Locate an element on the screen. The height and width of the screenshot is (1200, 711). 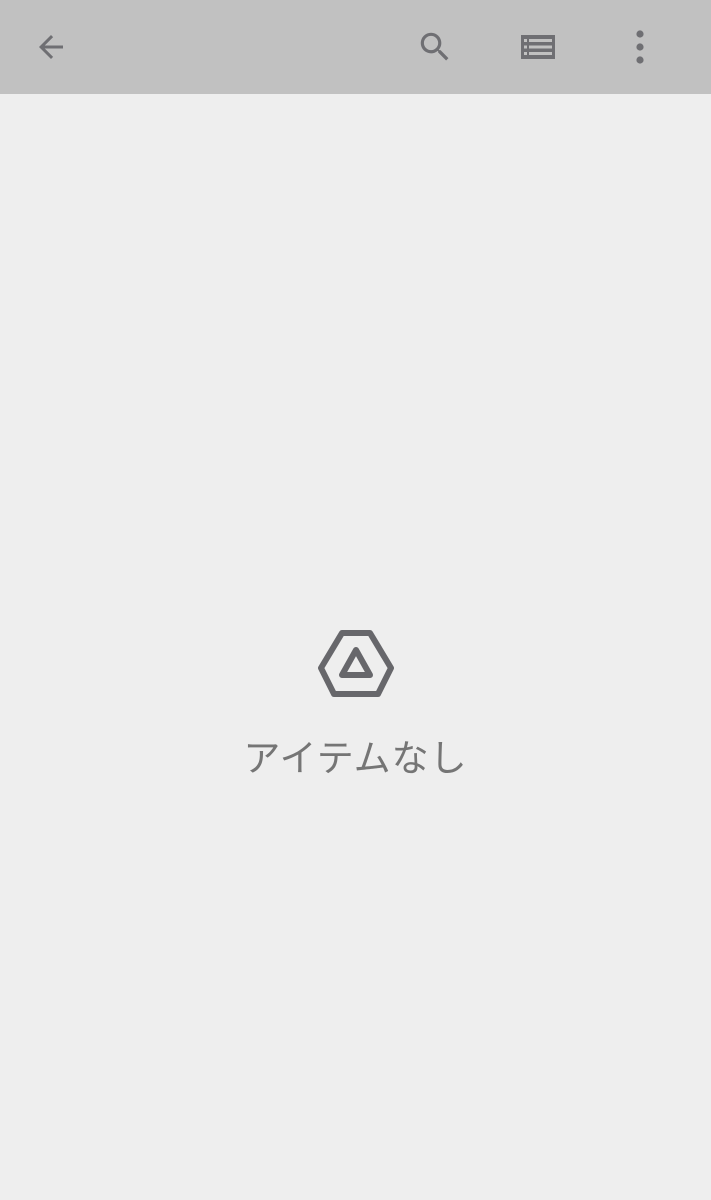
drive-logo-icon is located at coordinates (356, 663).